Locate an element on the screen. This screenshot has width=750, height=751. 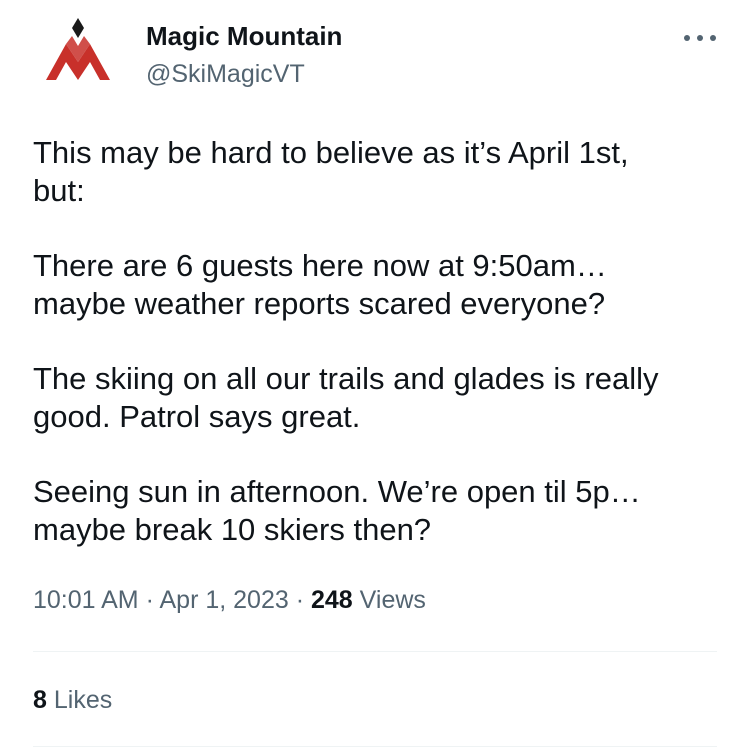
tweet-time: 10:01 AM is located at coordinates (86, 600).